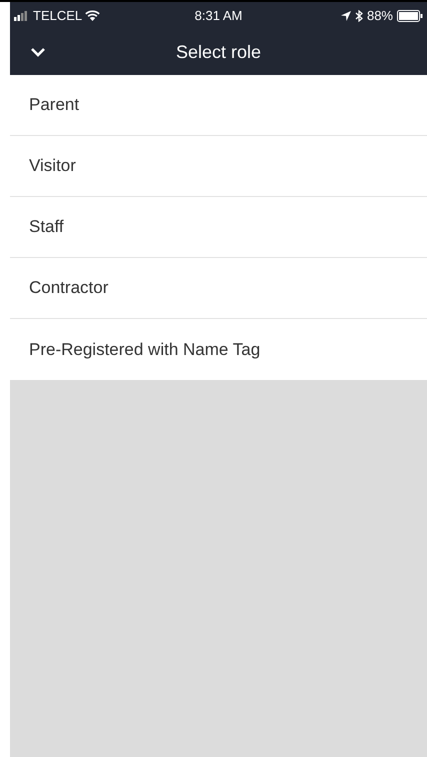  I want to click on location-arrow-icon, so click(345, 15).